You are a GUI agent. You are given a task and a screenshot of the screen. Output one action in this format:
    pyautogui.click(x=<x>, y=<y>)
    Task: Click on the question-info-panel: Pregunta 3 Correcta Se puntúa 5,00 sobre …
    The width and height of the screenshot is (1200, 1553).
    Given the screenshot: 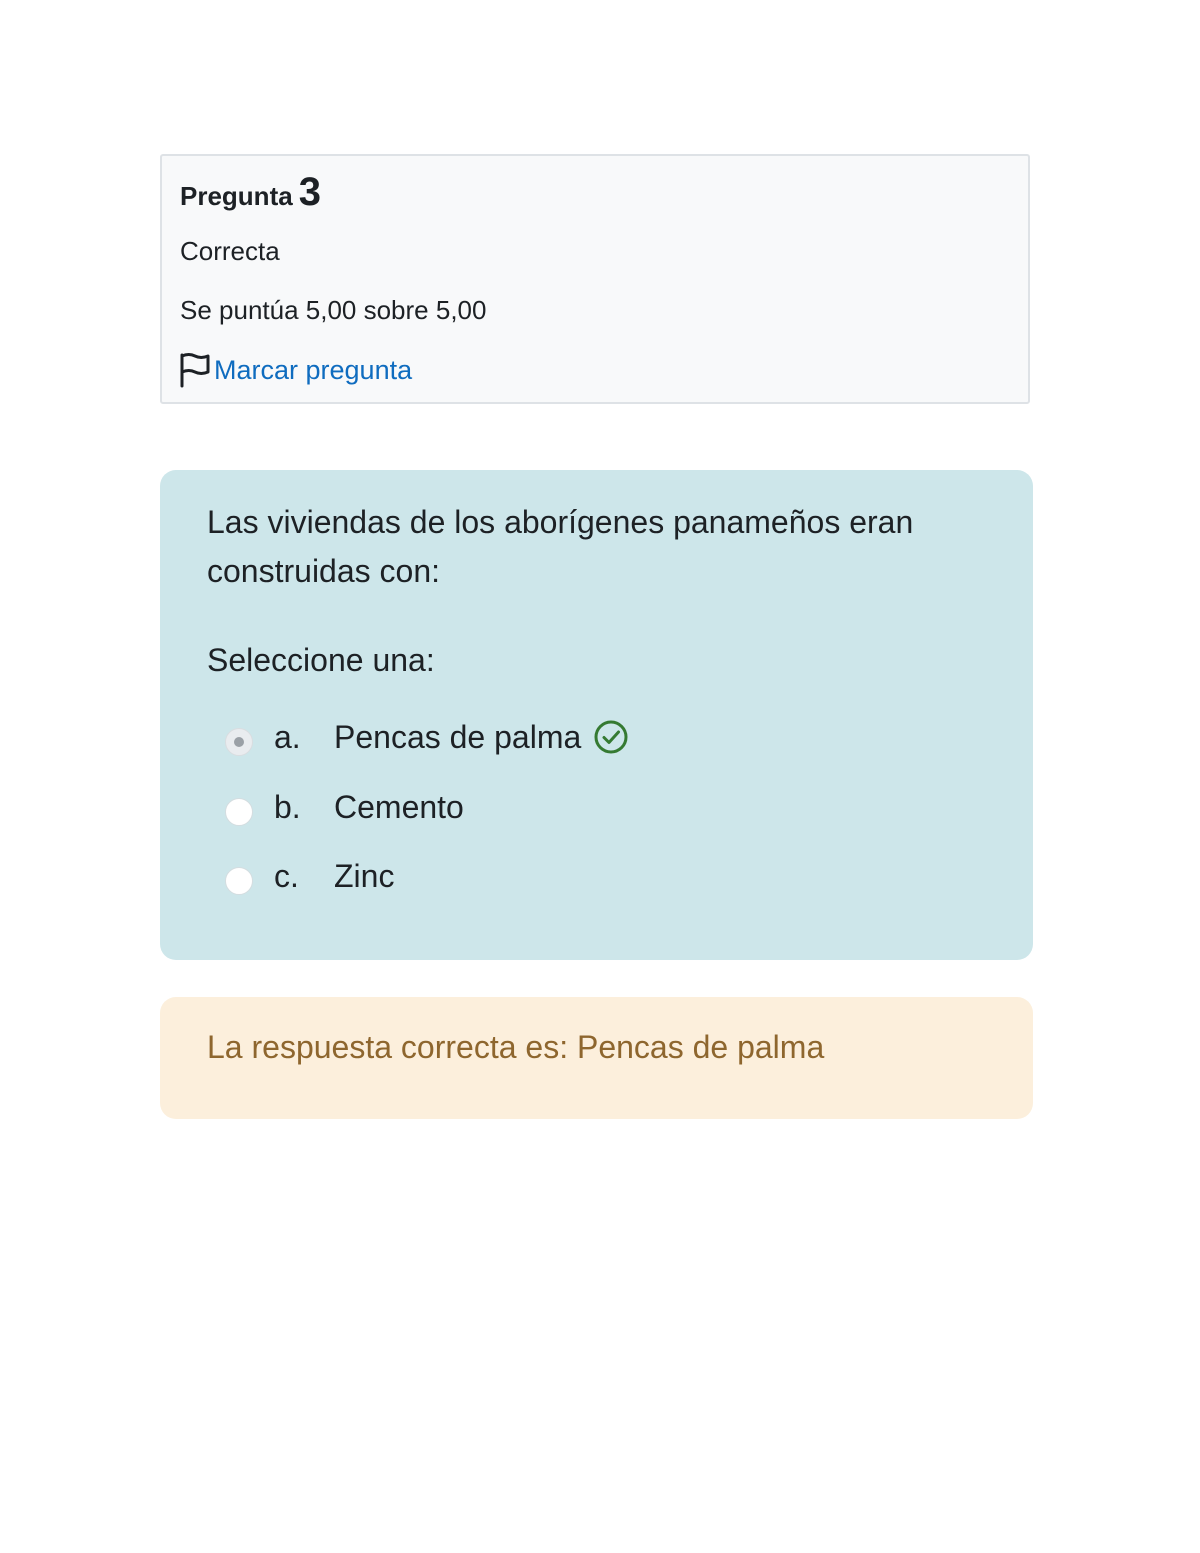 What is the action you would take?
    pyautogui.click(x=595, y=279)
    